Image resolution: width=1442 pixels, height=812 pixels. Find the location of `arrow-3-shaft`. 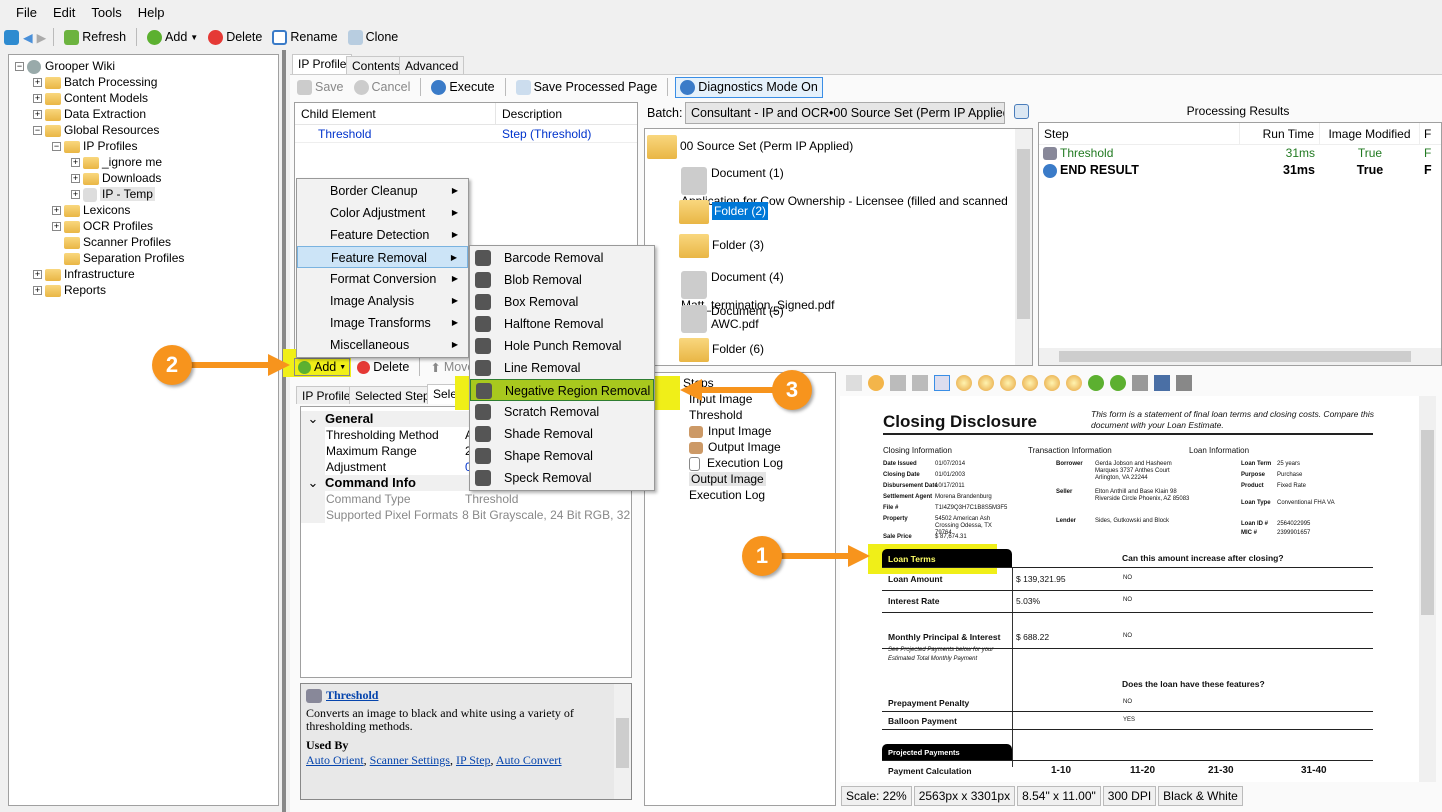

arrow-3-shaft is located at coordinates (740, 390).